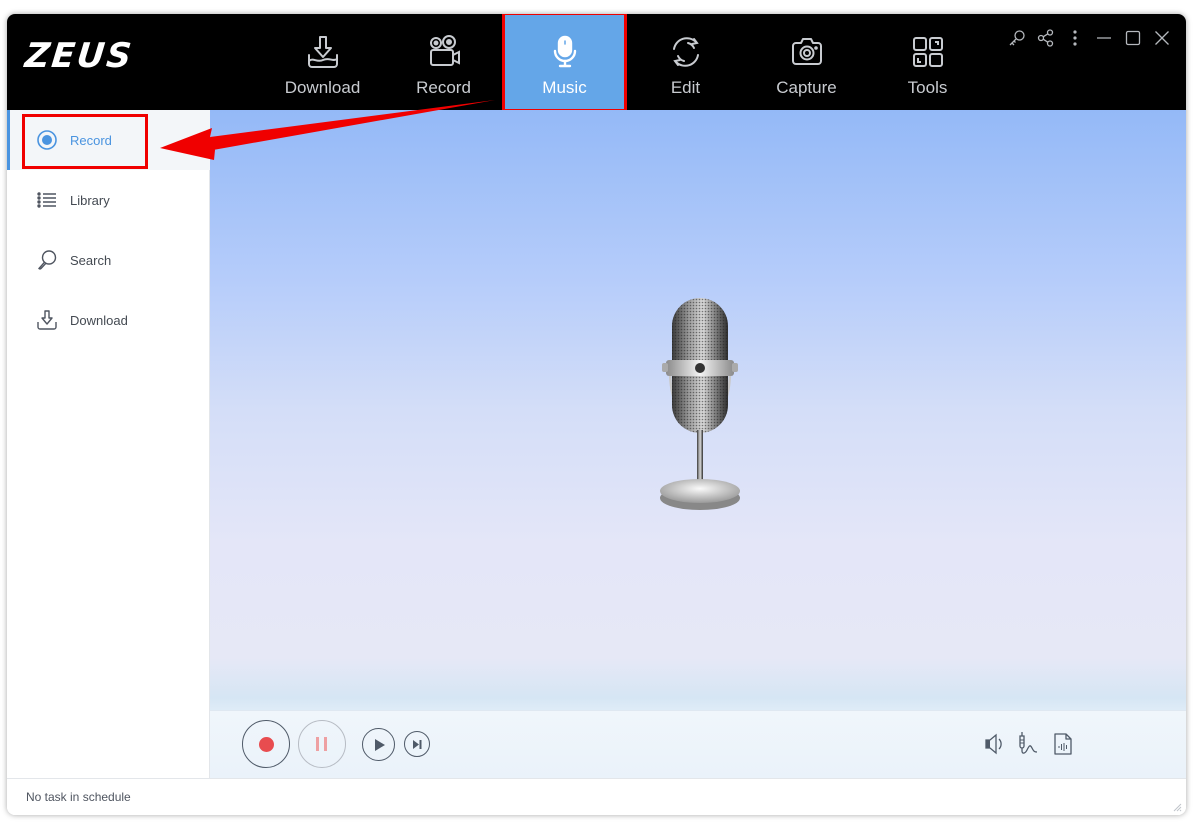 The width and height of the screenshot is (1196, 826). What do you see at coordinates (1075, 38) in the screenshot?
I see `more-icon` at bounding box center [1075, 38].